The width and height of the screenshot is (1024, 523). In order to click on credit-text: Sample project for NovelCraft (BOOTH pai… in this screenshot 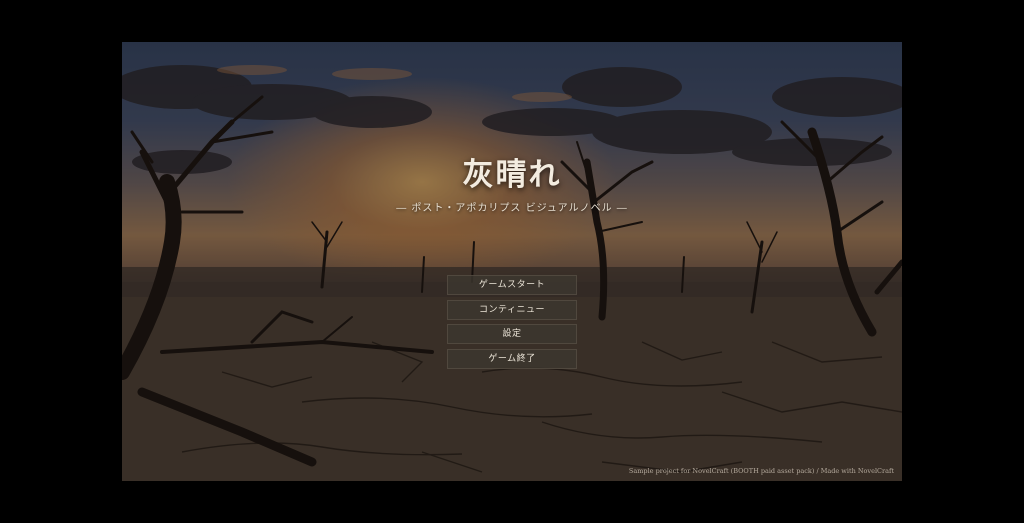, I will do `click(761, 471)`.